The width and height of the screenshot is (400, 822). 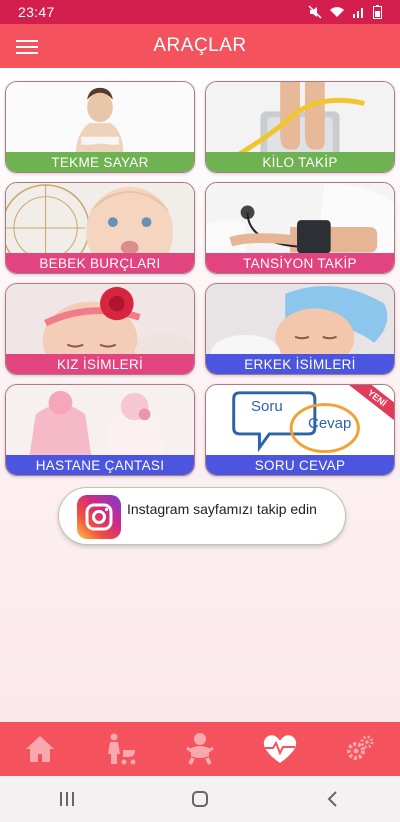 What do you see at coordinates (200, 12) in the screenshot?
I see `status-bar: 23:47` at bounding box center [200, 12].